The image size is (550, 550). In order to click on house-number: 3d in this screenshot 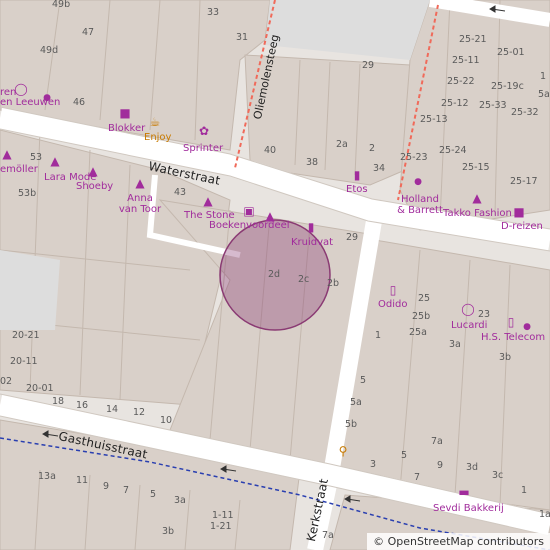, I will do `click(472, 467)`.